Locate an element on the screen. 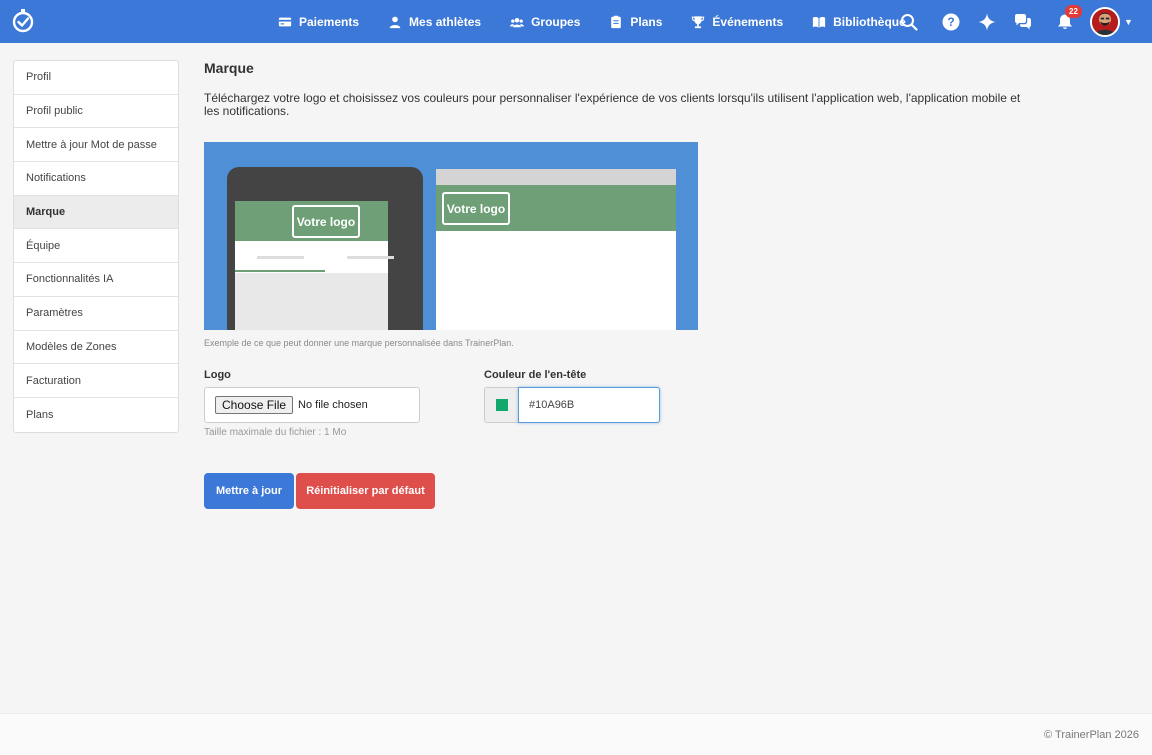 Image resolution: width=1152 pixels, height=755 pixels. nav-item-bibliotheque: Bibliothèque is located at coordinates (859, 22).